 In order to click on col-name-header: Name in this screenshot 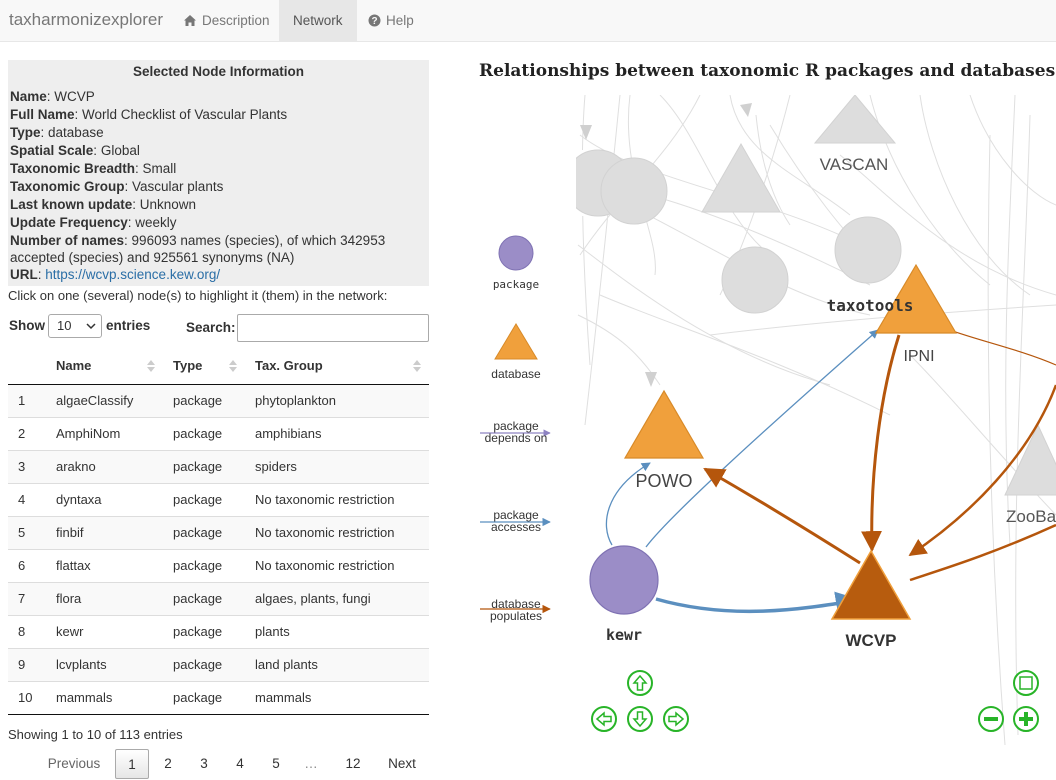, I will do `click(104, 366)`.